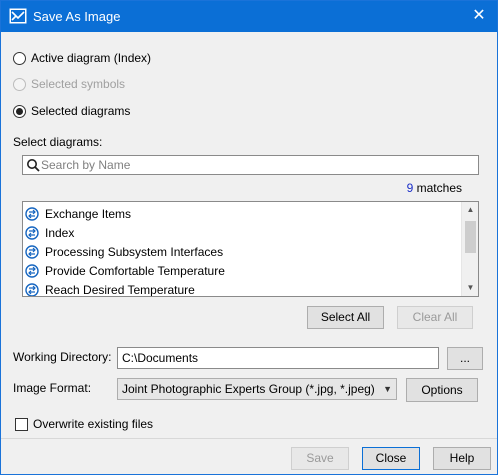 The image size is (498, 475). What do you see at coordinates (442, 390) in the screenshot?
I see `options-button: Options` at bounding box center [442, 390].